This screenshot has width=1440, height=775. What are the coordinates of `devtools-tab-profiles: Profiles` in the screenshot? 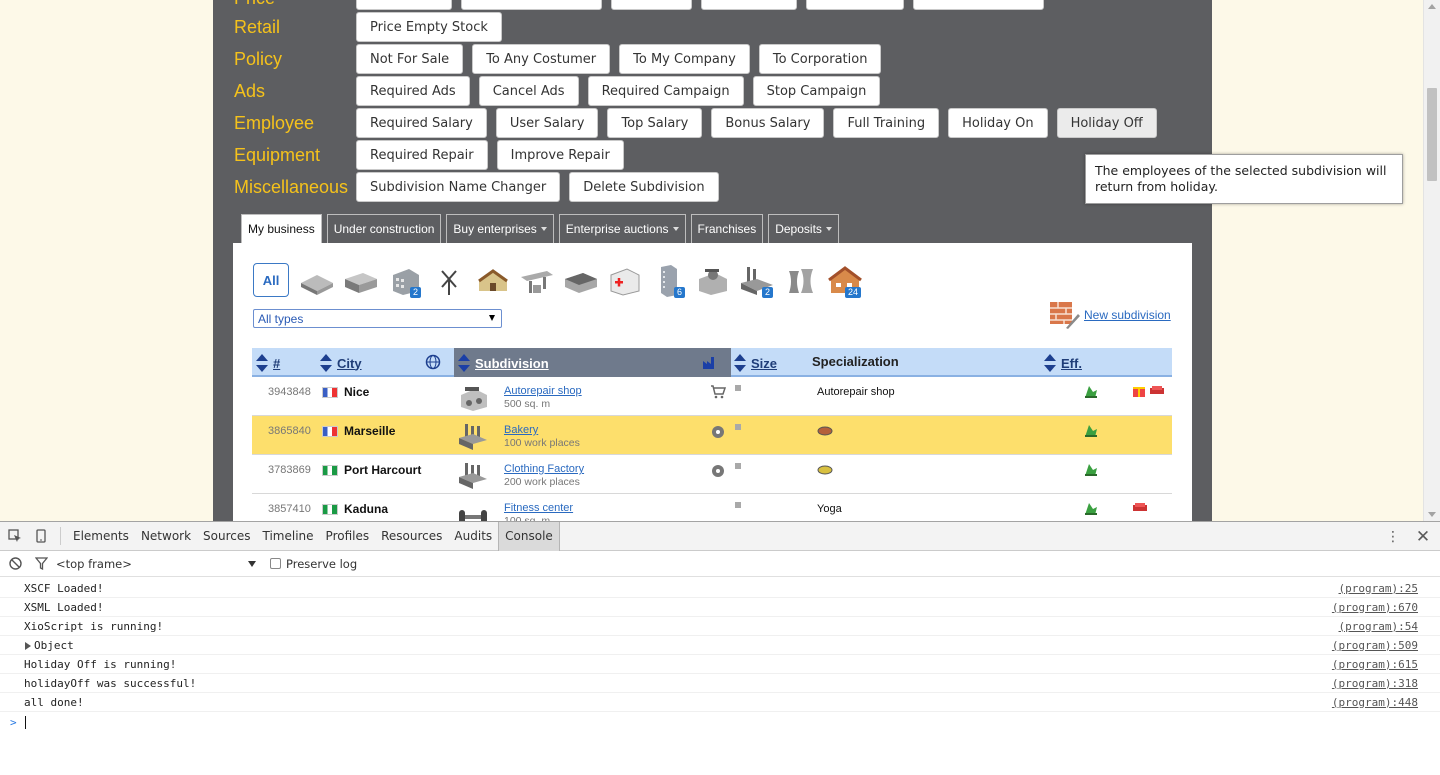 It's located at (348, 536).